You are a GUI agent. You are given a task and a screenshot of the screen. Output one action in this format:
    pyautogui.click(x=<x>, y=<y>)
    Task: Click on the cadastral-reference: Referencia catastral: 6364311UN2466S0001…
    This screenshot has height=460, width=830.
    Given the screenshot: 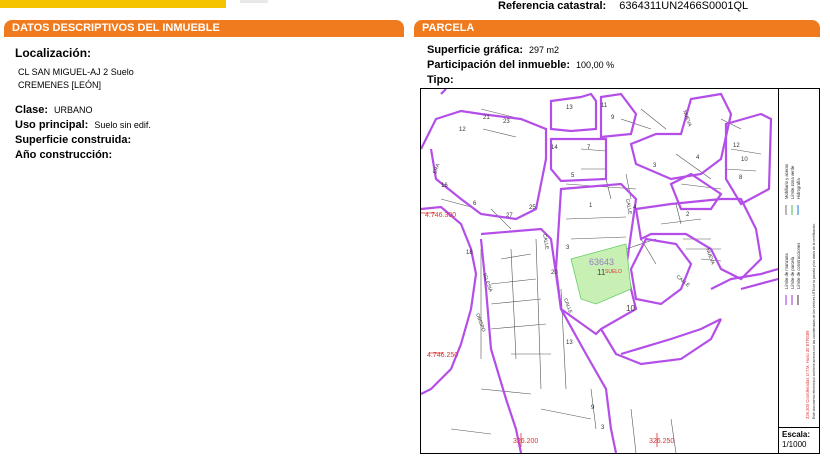 What is the action you would take?
    pyautogui.click(x=623, y=7)
    